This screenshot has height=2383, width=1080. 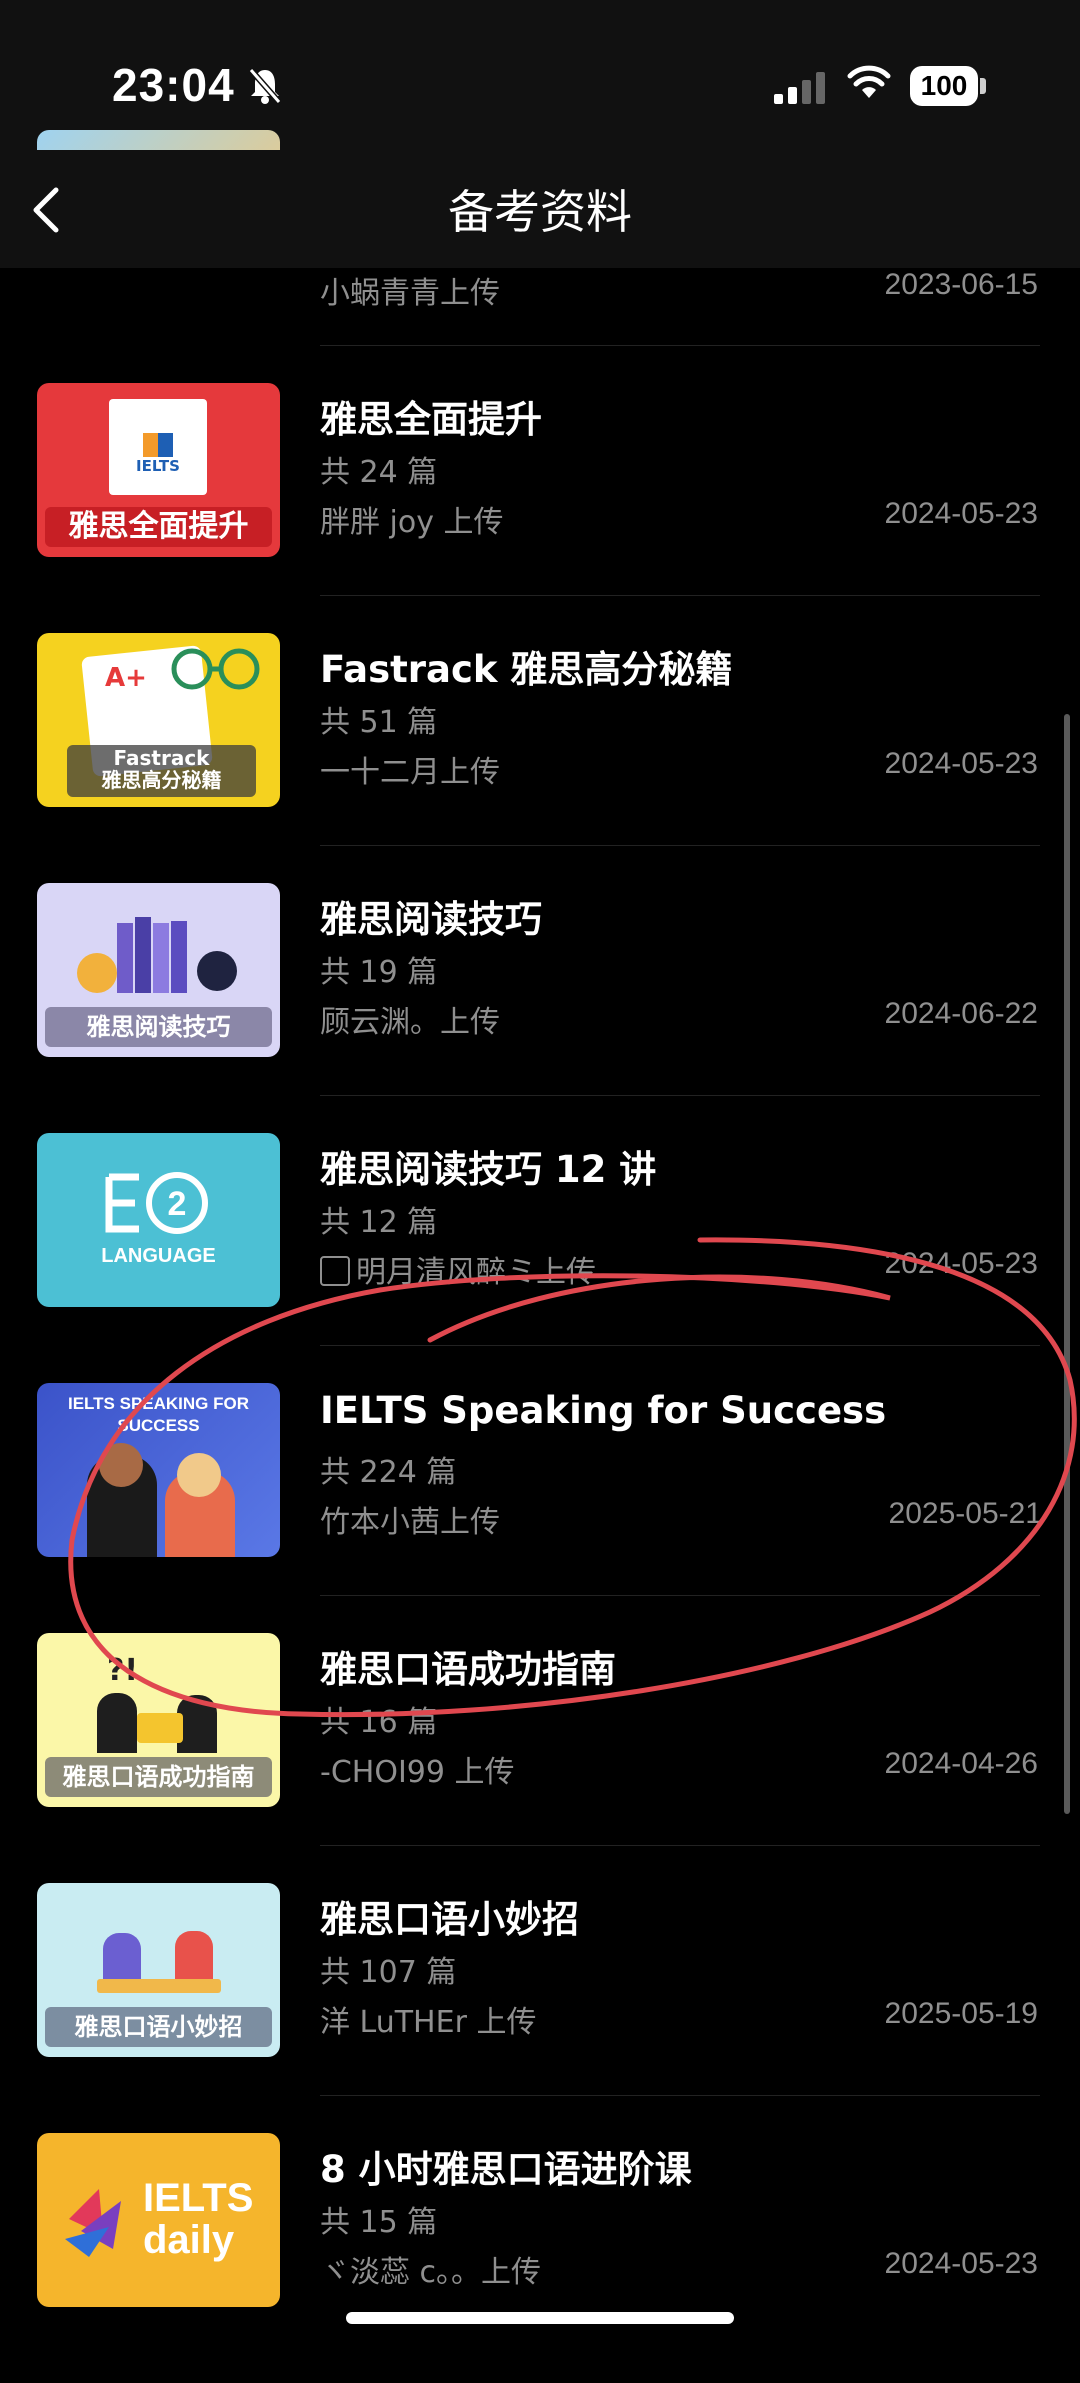 What do you see at coordinates (177, 1204) in the screenshot?
I see `svg-text: 2` at bounding box center [177, 1204].